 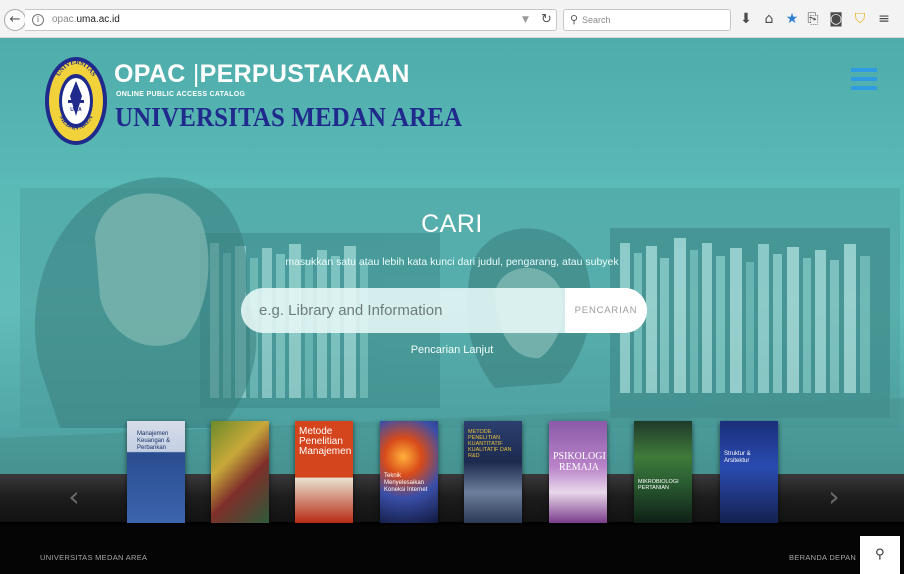 What do you see at coordinates (240, 472) in the screenshot?
I see `book-cover` at bounding box center [240, 472].